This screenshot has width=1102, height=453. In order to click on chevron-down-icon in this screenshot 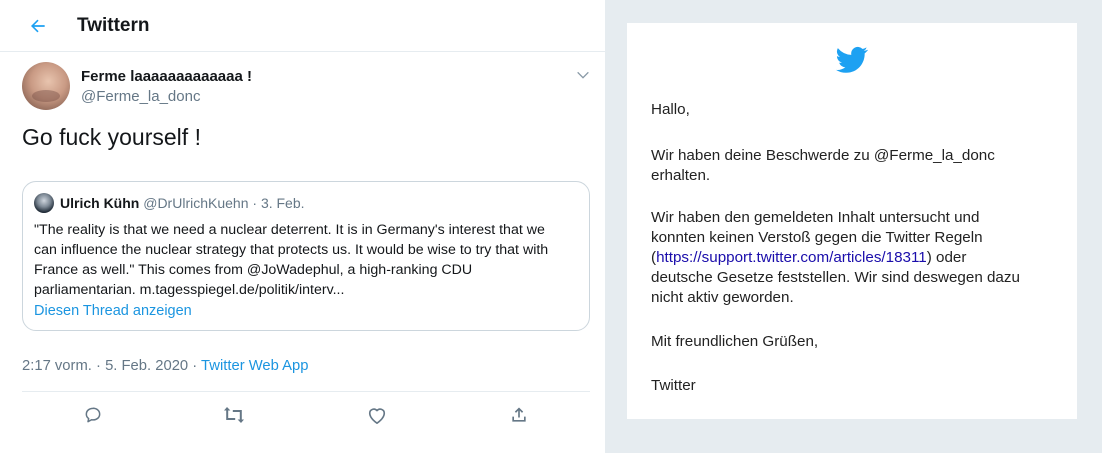, I will do `click(583, 75)`.